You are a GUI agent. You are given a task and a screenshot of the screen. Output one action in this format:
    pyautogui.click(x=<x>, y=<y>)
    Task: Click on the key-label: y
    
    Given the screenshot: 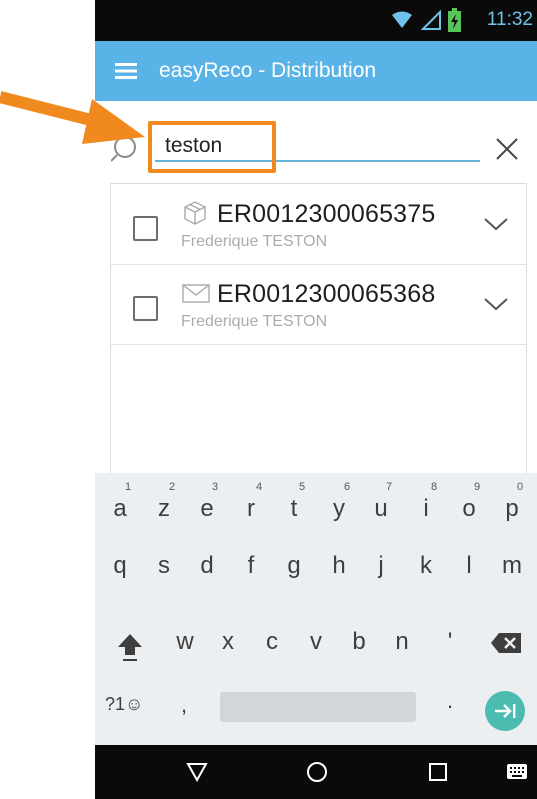 What is the action you would take?
    pyautogui.click(x=339, y=508)
    